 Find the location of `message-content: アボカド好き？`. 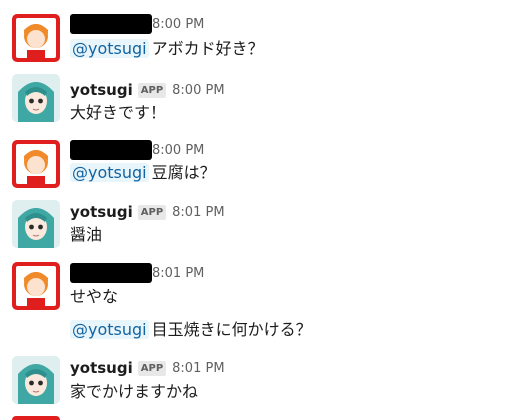

message-content: アボカド好き？ is located at coordinates (207, 48).